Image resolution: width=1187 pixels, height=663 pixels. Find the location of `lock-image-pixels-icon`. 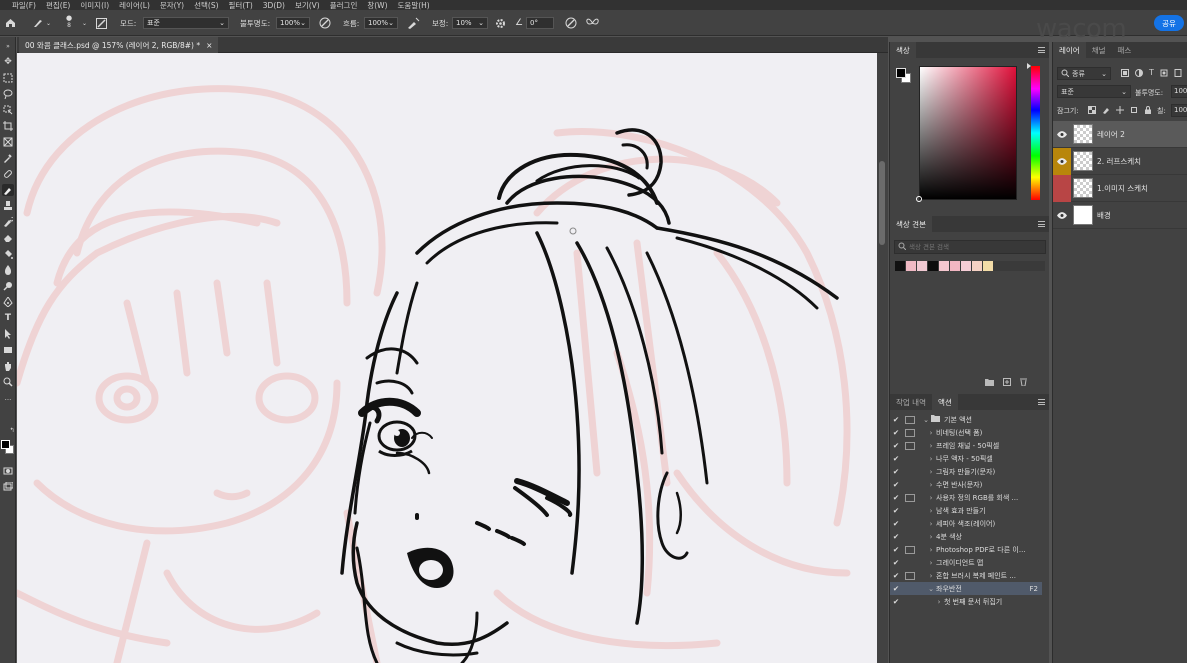

lock-image-pixels-icon is located at coordinates (1106, 111).